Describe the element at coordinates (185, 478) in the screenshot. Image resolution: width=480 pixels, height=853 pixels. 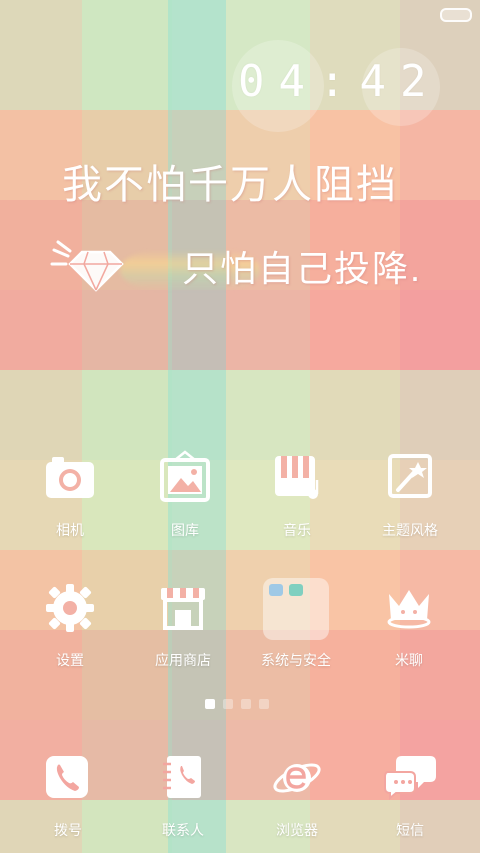
I see `gallery-icon` at that location.